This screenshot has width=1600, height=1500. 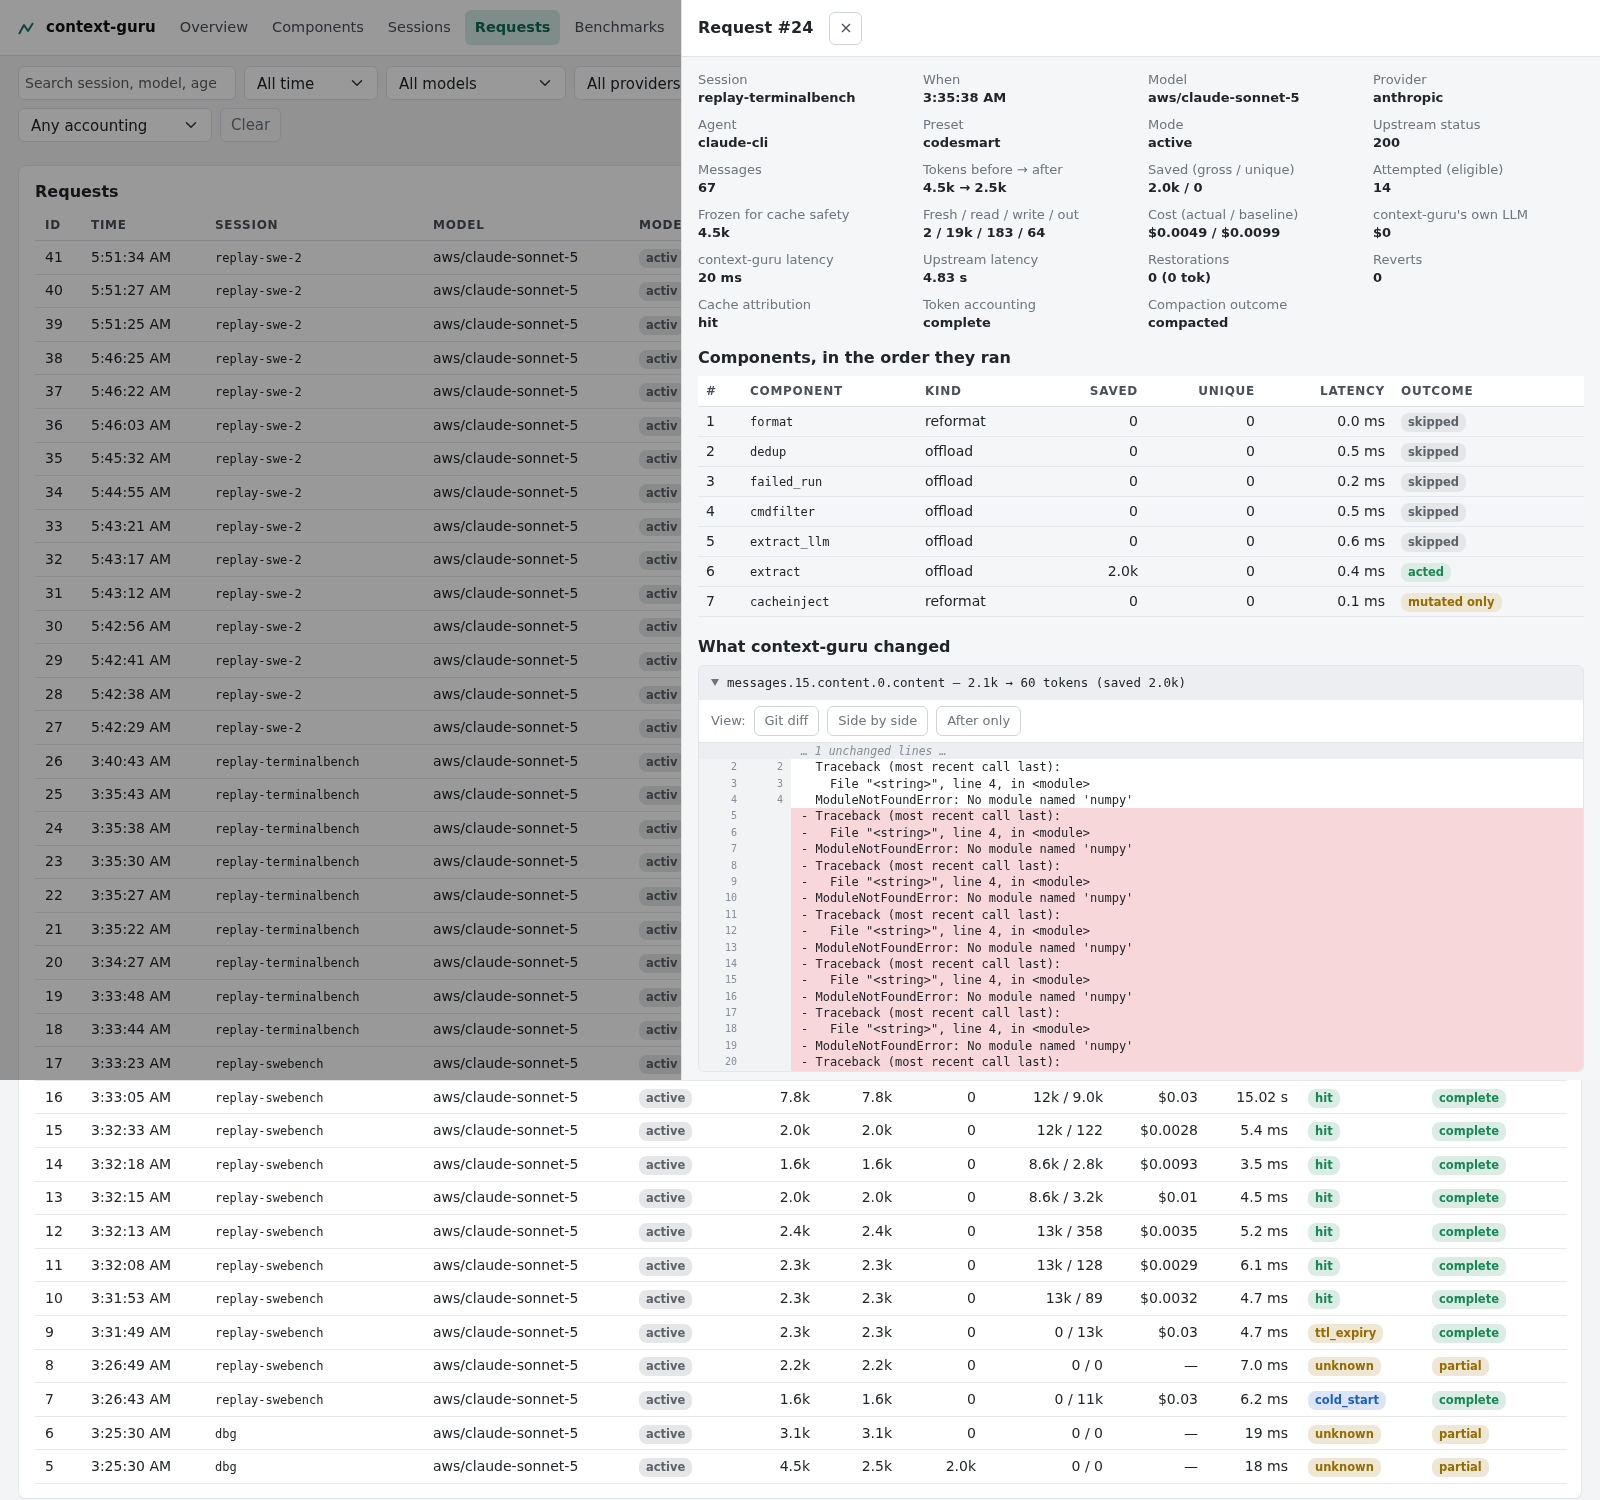 I want to click on nav-link: Components, so click(x=318, y=27).